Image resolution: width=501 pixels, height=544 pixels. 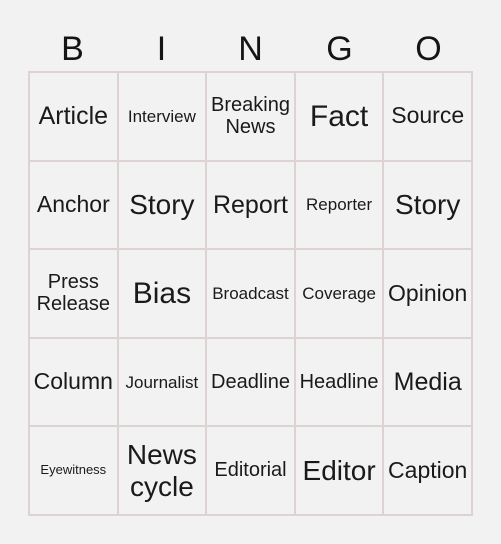 I want to click on bingo-cell-label: Editorial, so click(x=250, y=470).